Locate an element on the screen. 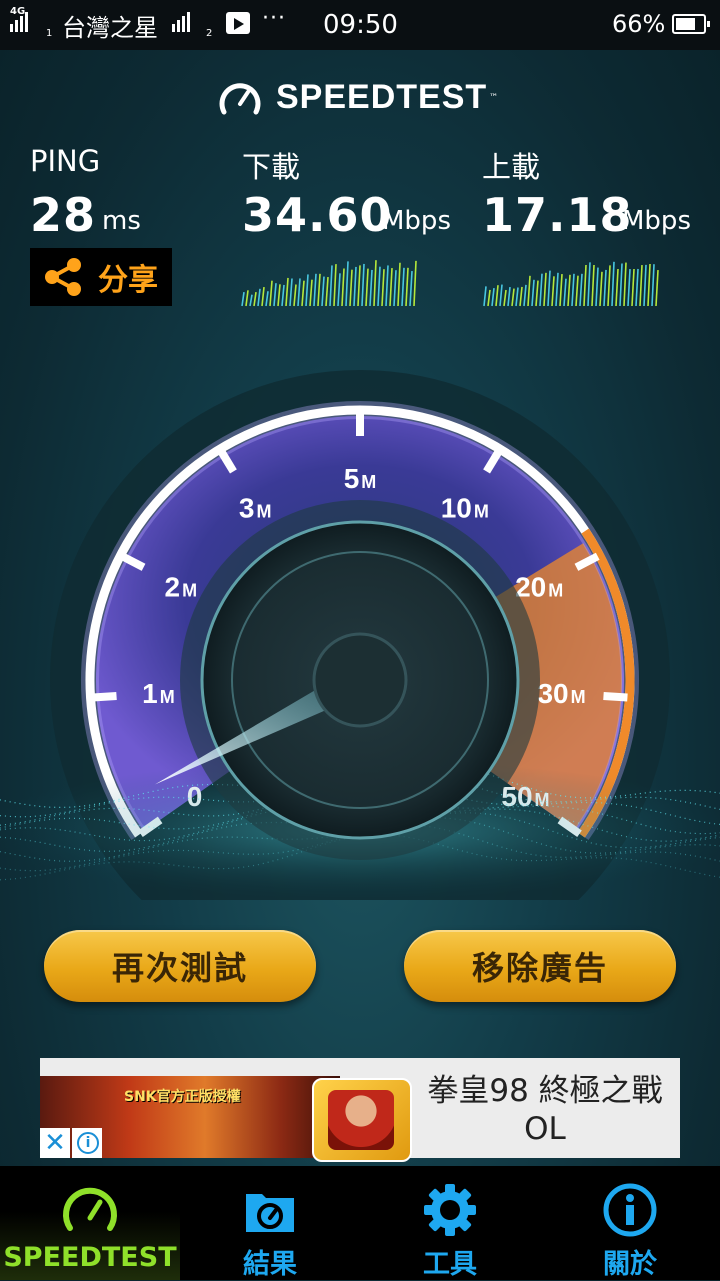 The image size is (720, 1281). nav-about-label: 關於 is located at coordinates (630, 1264).